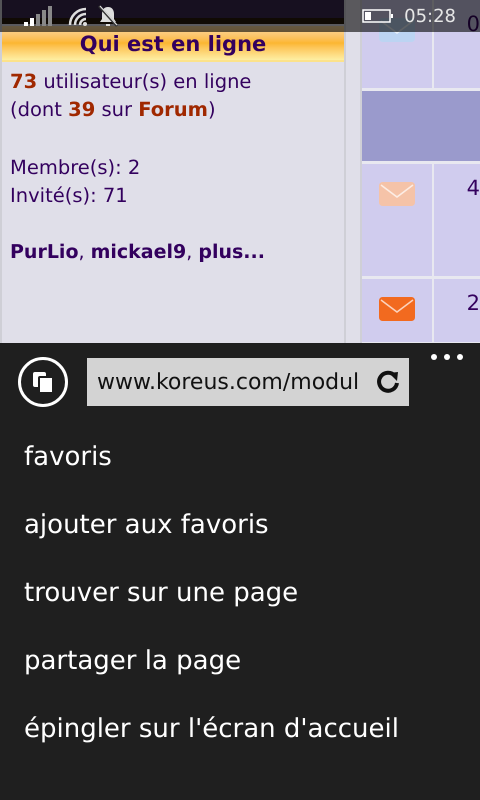 The width and height of the screenshot is (480, 800). Describe the element at coordinates (108, 16) in the screenshot. I see `bell-off-icon` at that location.